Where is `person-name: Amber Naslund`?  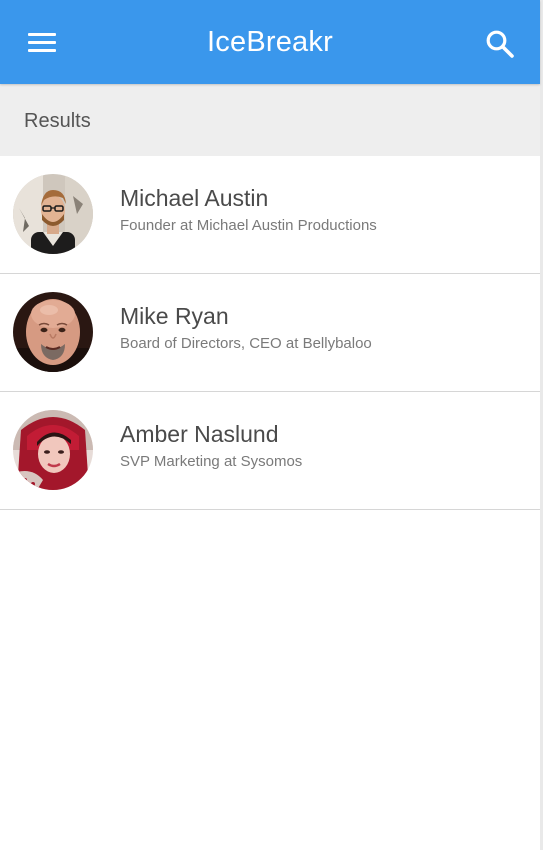 person-name: Amber Naslund is located at coordinates (199, 434).